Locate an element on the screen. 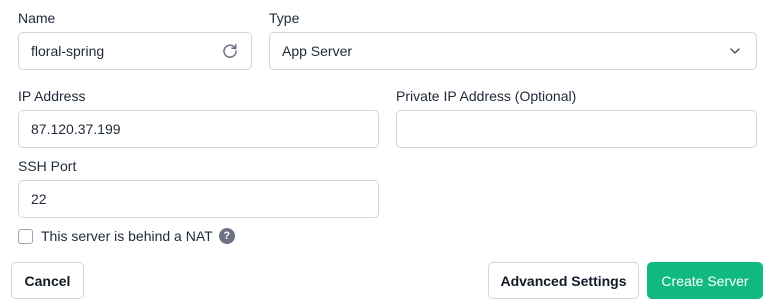  private-ip-label: Private IP Address (Optional) is located at coordinates (486, 96).